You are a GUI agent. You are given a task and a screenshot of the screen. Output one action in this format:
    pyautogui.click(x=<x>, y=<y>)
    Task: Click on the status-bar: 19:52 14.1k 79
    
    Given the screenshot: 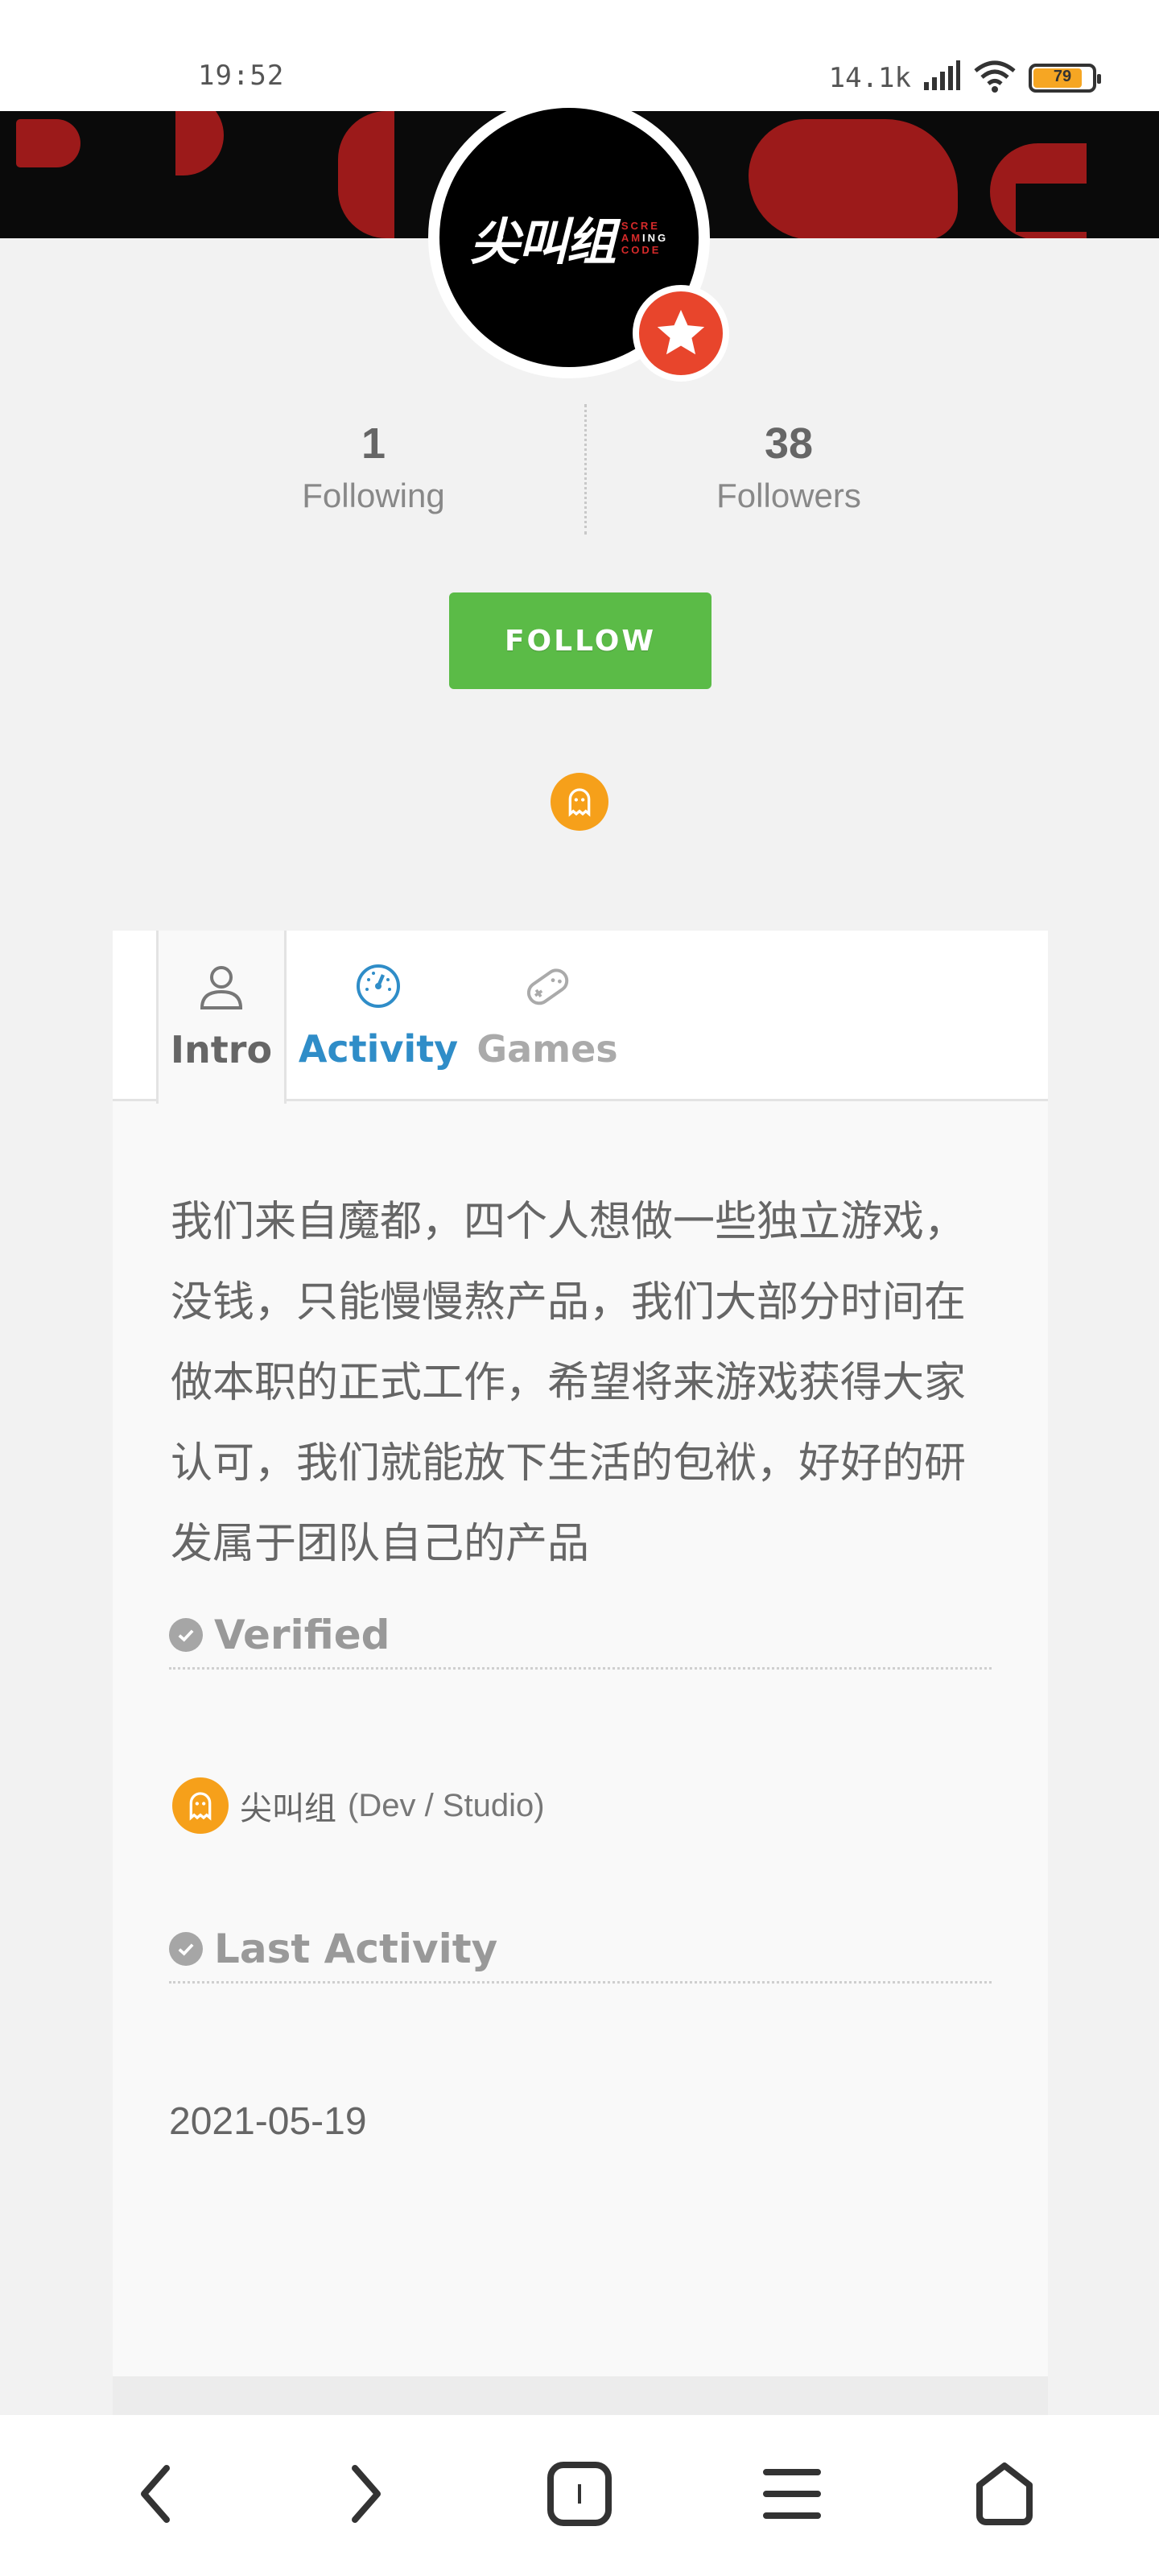 What is the action you would take?
    pyautogui.click(x=579, y=55)
    